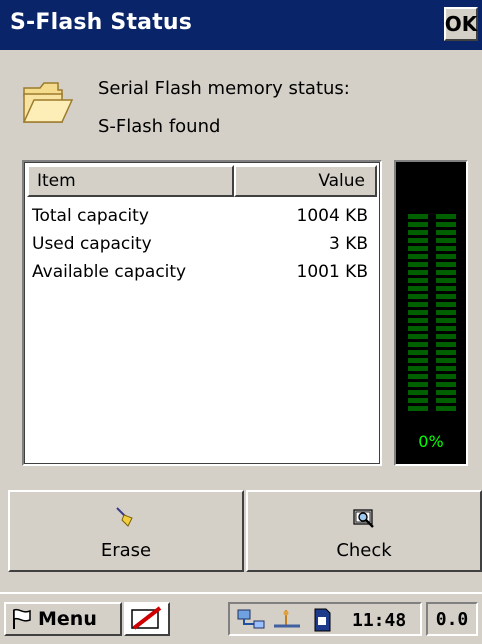 This screenshot has width=482, height=644. Describe the element at coordinates (126, 550) in the screenshot. I see `erase-label: Erase` at that location.